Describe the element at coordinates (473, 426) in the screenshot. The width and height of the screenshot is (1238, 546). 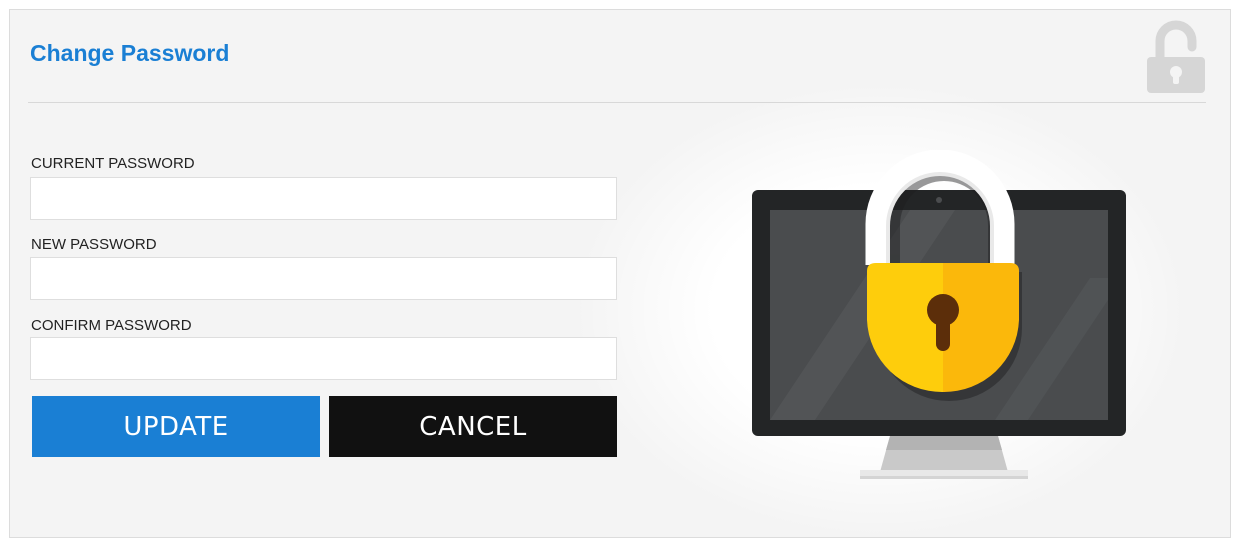
I see `cancel-button: CANCEL` at that location.